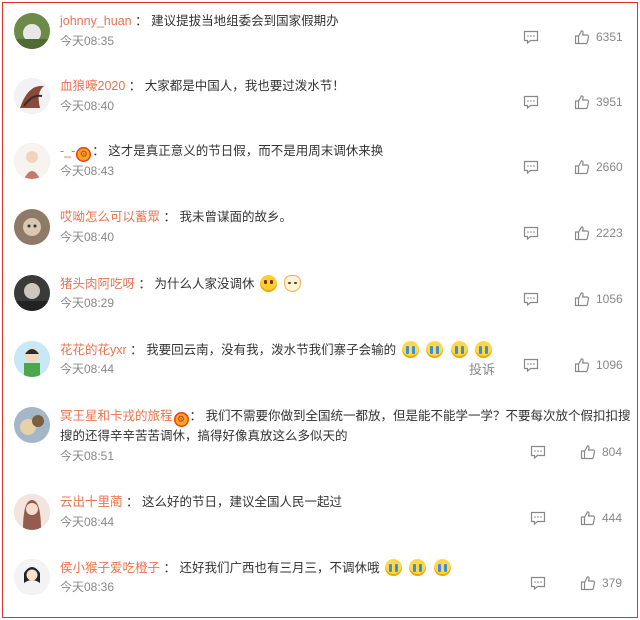 The height and width of the screenshot is (620, 640). I want to click on comment-text-line: 猪头肉阿吃呀 ： 为什么人家没调休, so click(181, 284).